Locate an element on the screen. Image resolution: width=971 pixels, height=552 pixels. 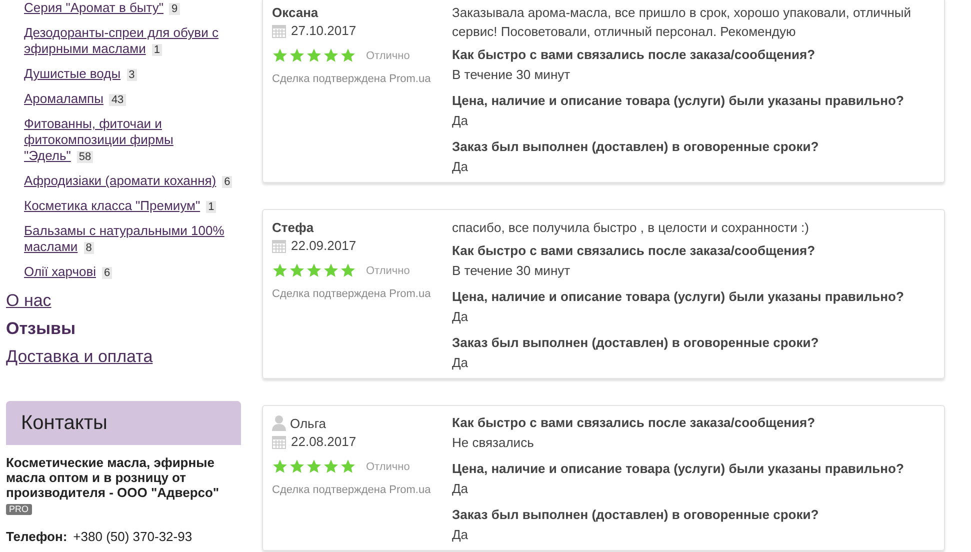
reviewer-name: Ольга is located at coordinates (308, 423).